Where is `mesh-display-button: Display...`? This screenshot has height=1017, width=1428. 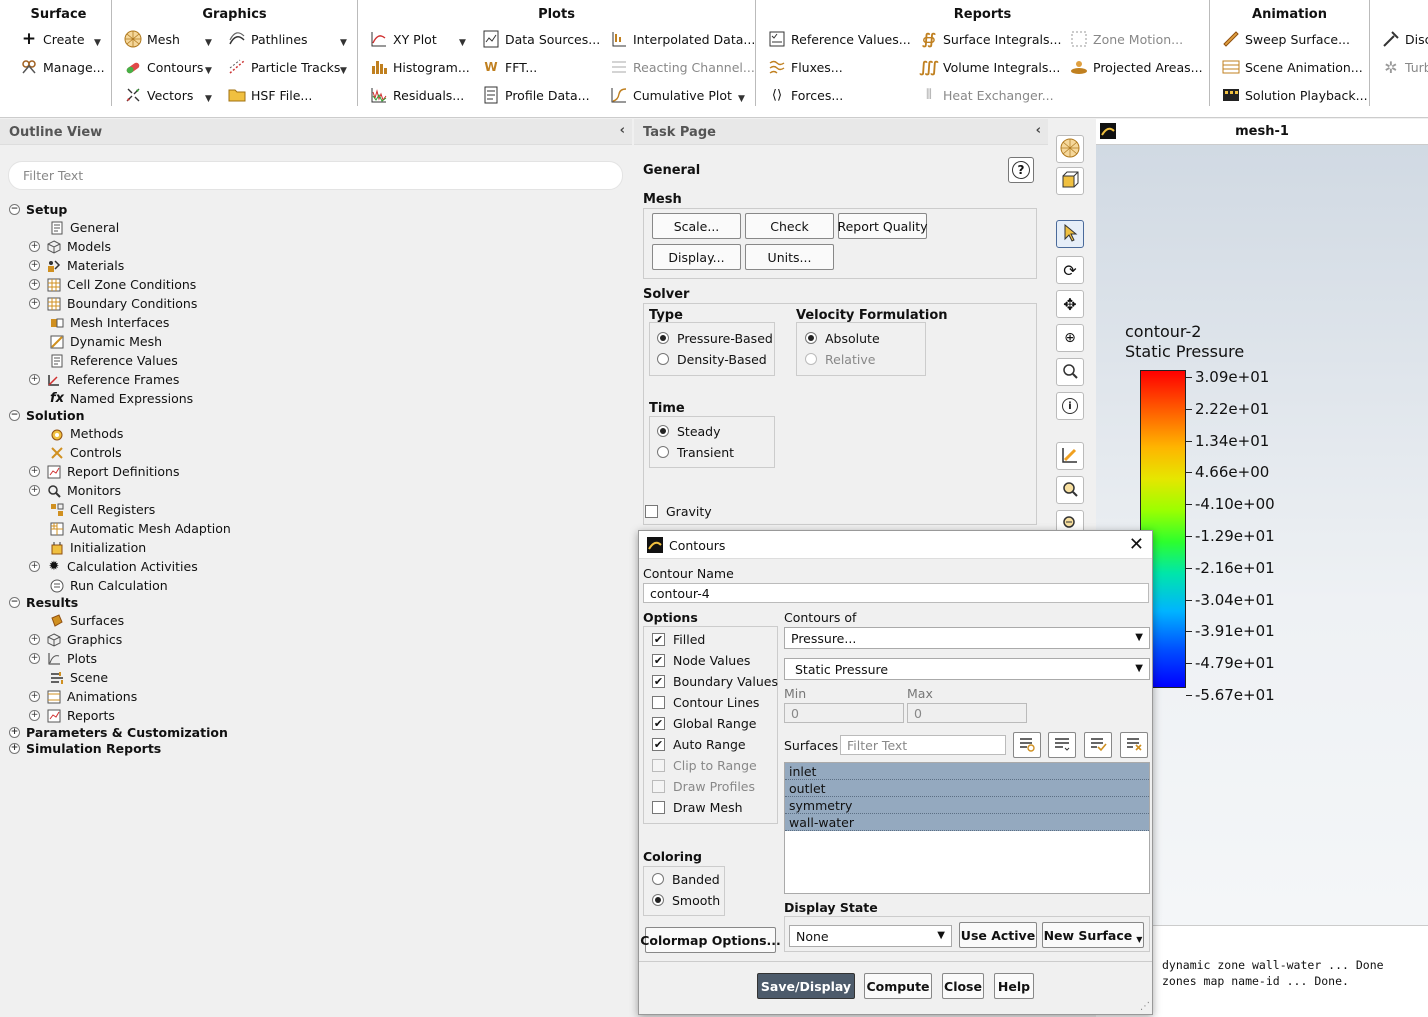 mesh-display-button: Display... is located at coordinates (696, 257).